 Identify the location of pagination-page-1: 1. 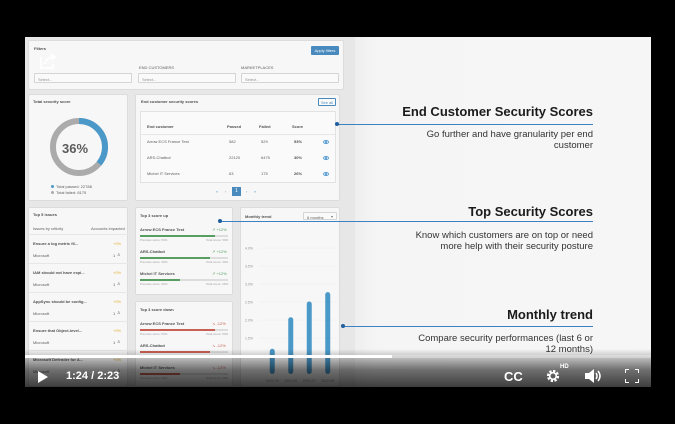
(236, 191).